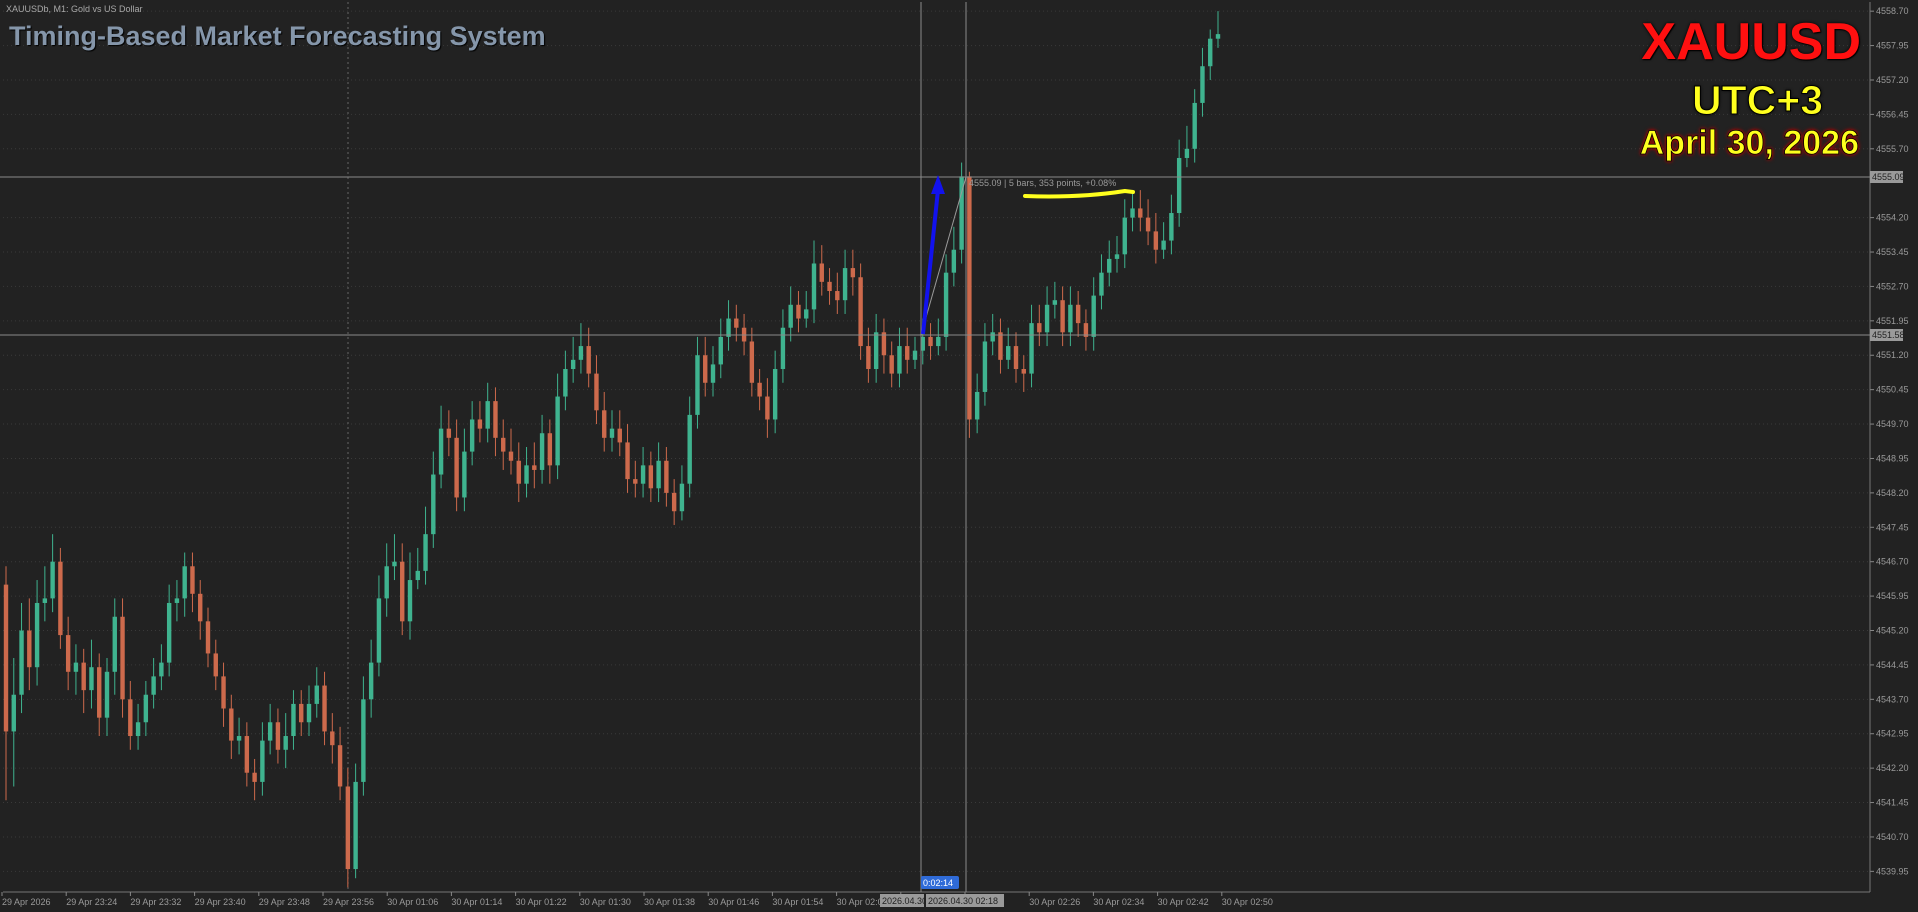 This screenshot has width=1918, height=912. I want to click on time-tick-label: 30 Apr 02:02, so click(862, 902).